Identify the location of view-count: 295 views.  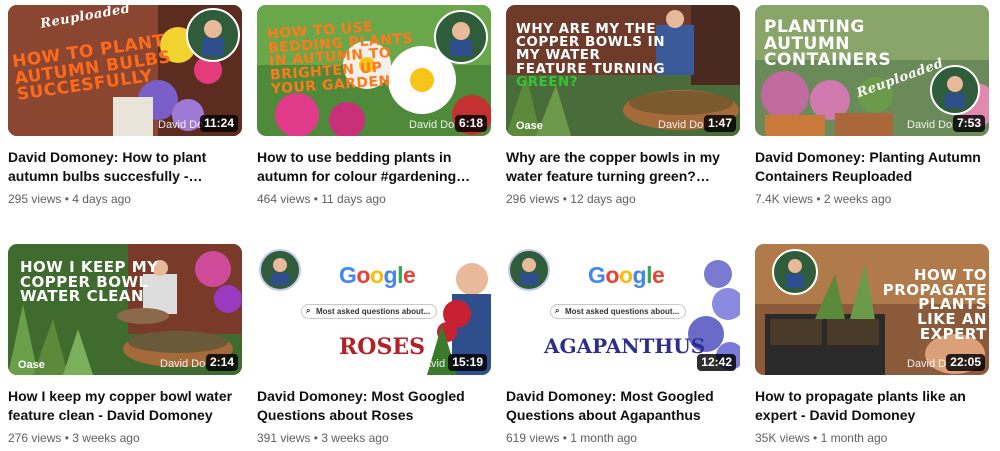
(35, 199).